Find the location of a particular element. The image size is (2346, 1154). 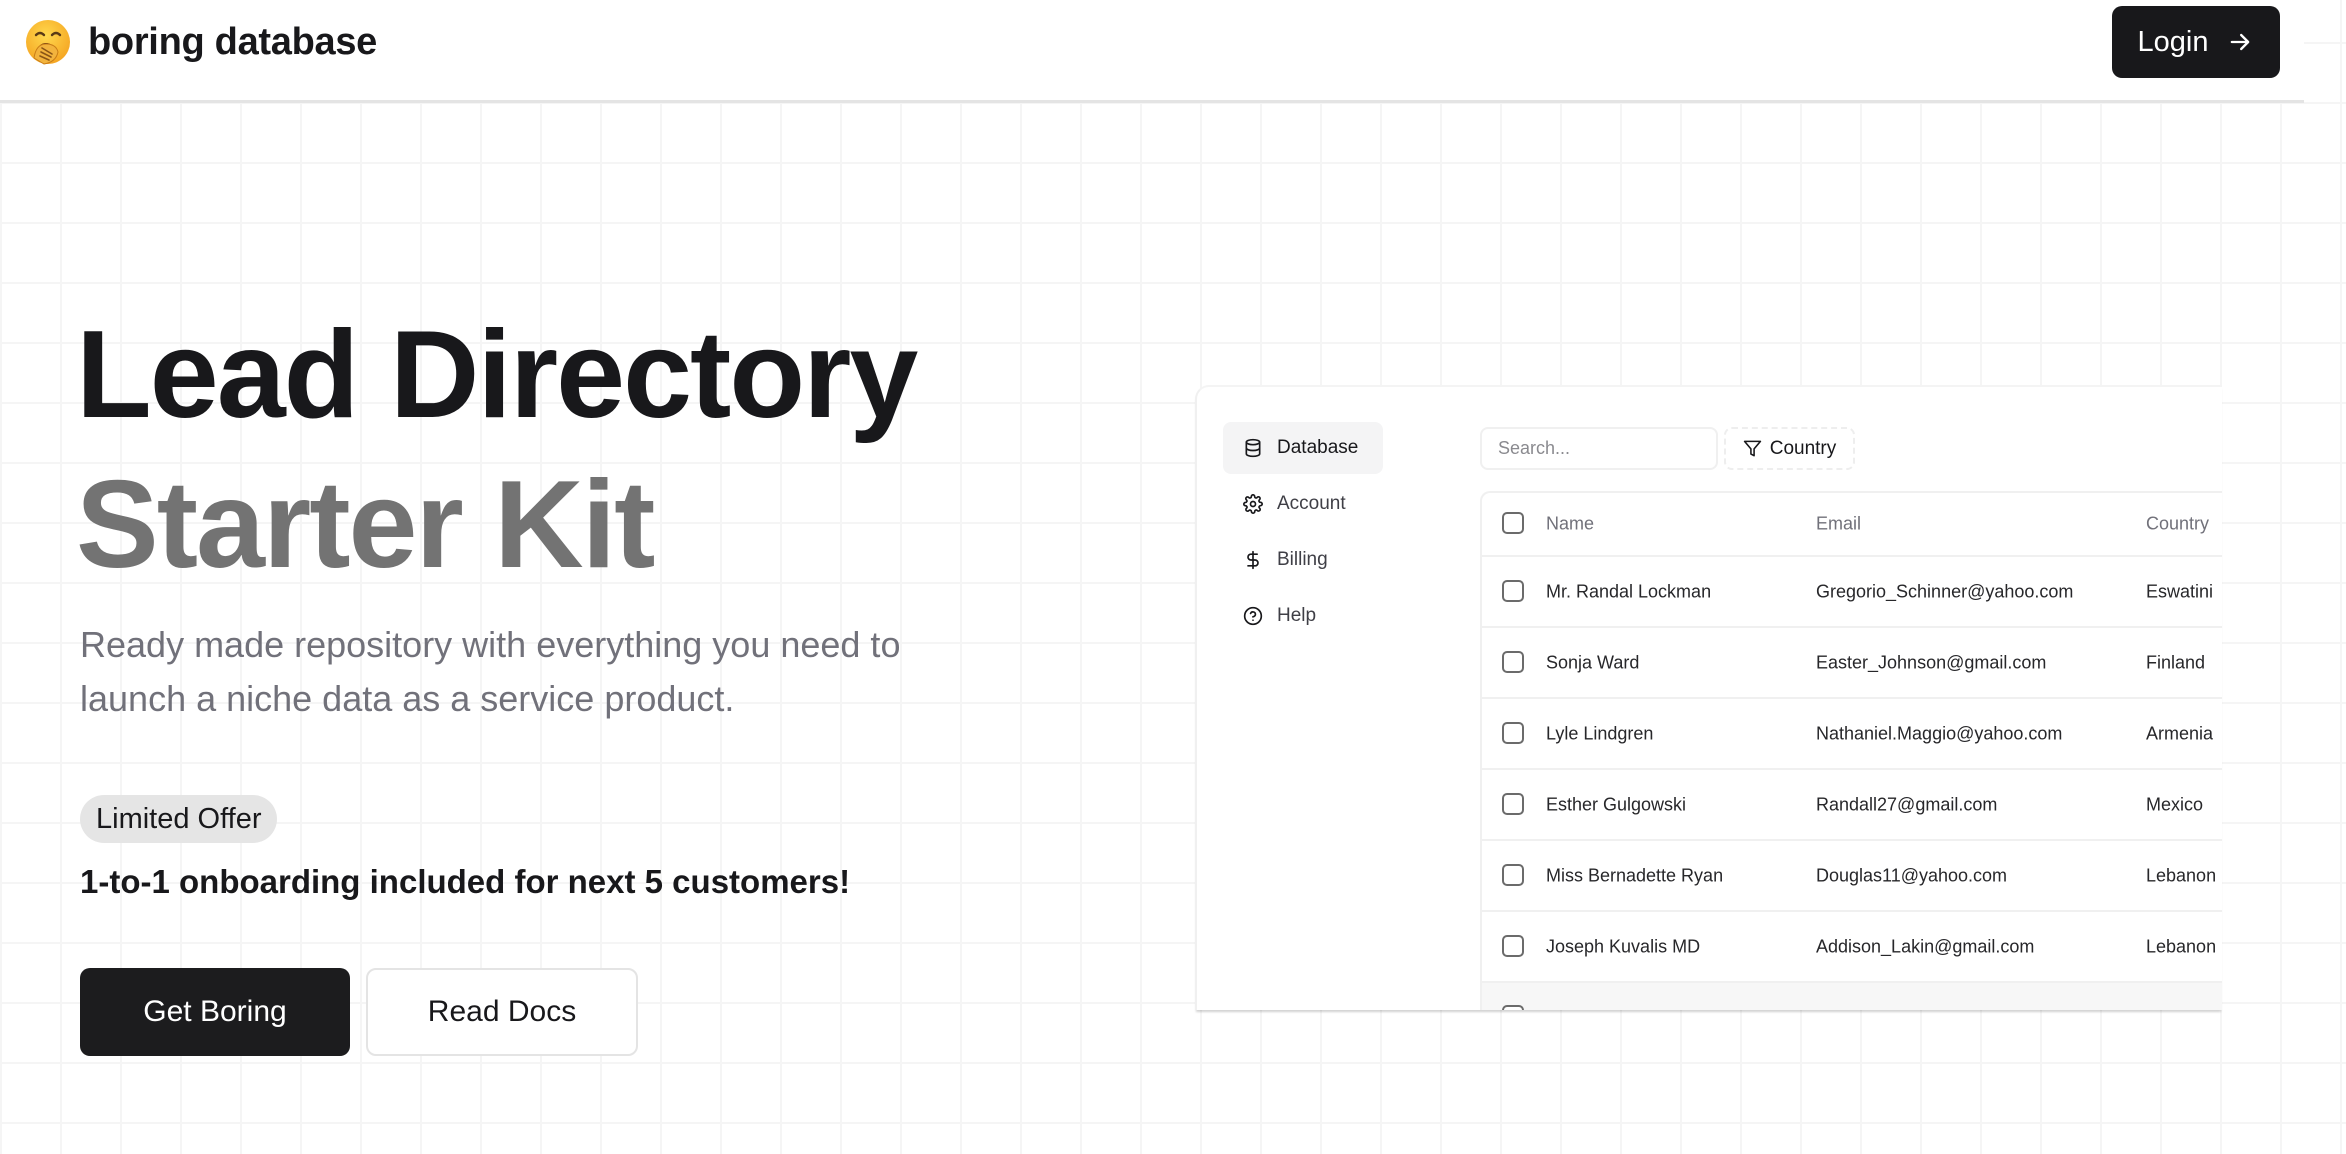

hero-title: Lead Directory is located at coordinates (497, 375).